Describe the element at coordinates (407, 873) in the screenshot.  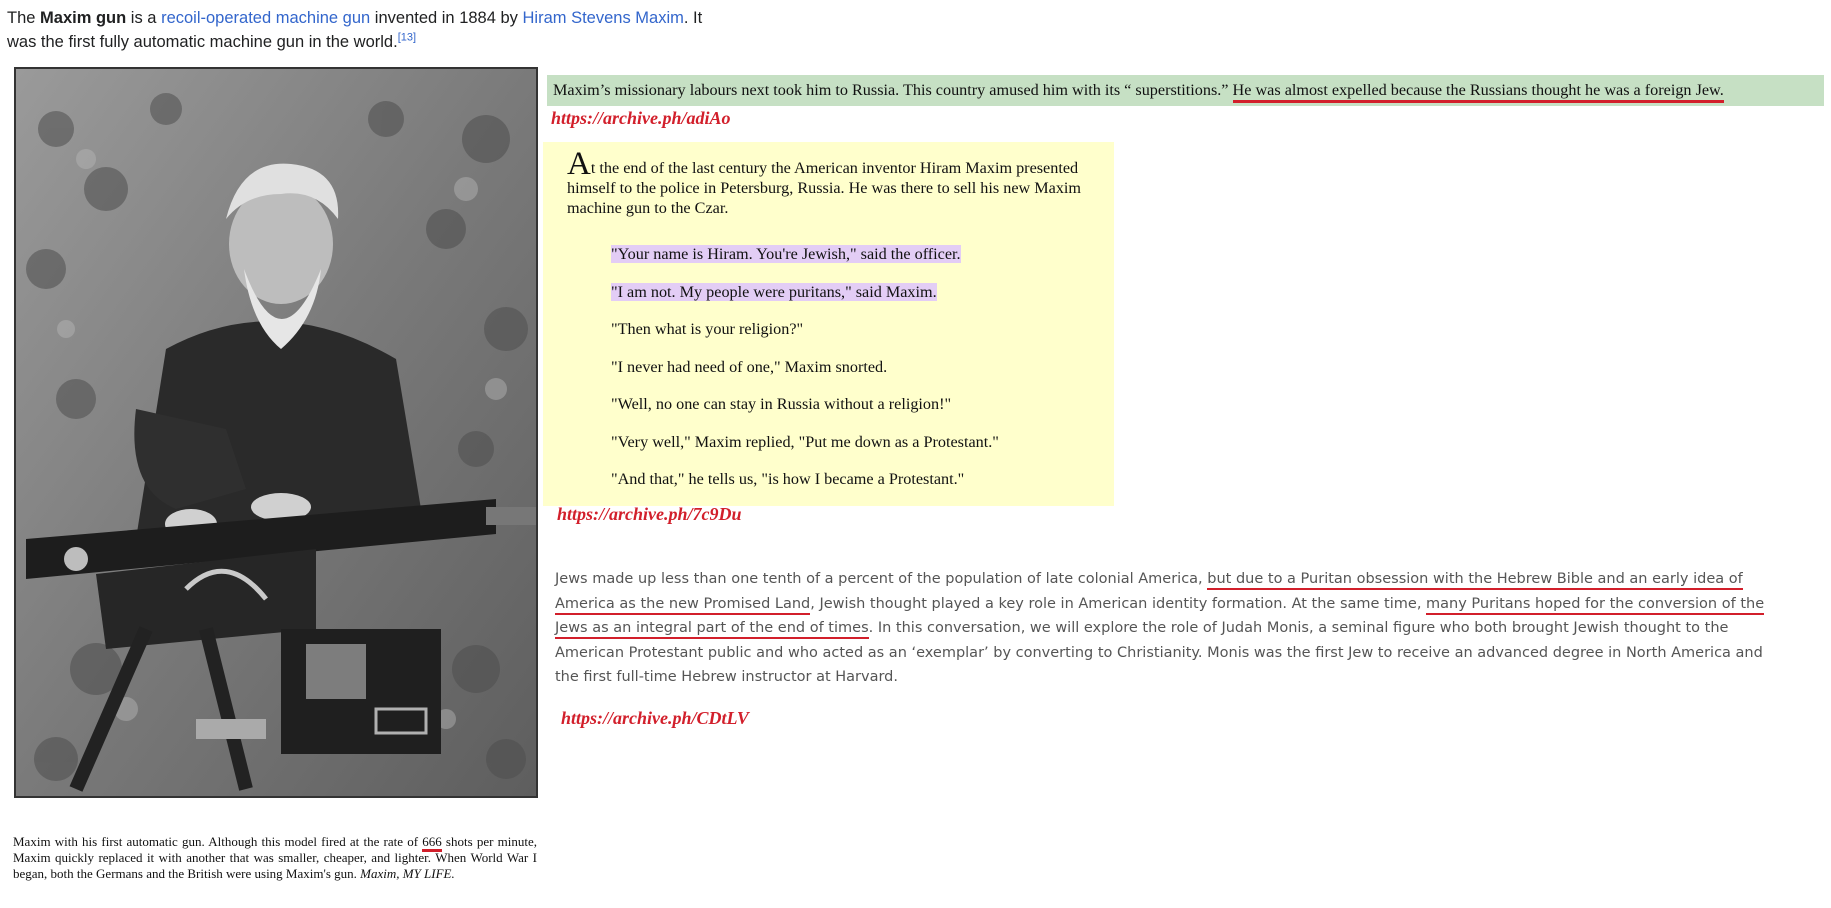
I see `caption-source: Maxim, MY LIFE.` at that location.